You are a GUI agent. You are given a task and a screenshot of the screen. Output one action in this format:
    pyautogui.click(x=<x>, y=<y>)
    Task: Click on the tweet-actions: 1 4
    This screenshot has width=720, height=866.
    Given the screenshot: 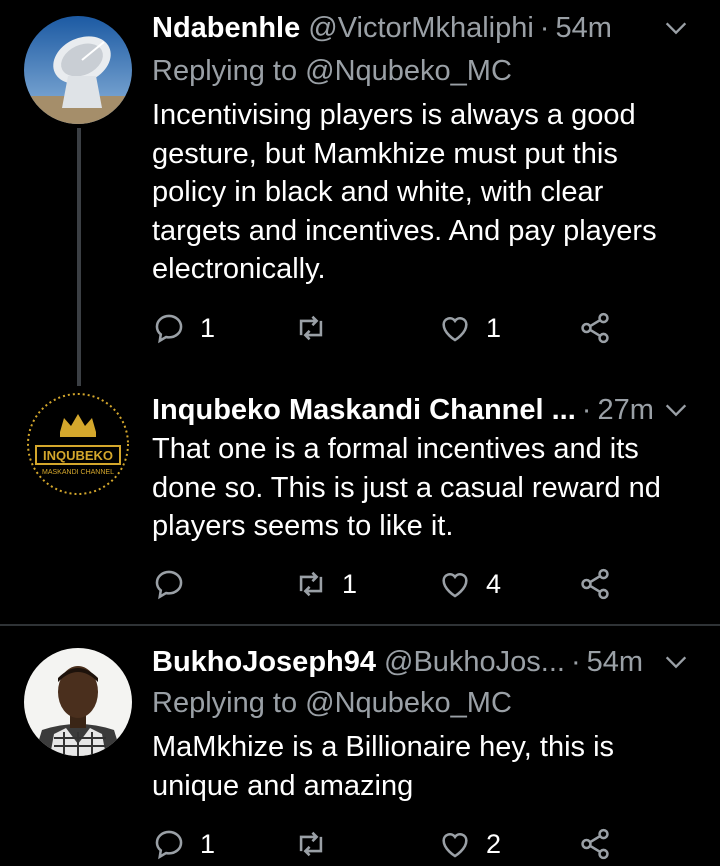 What is the action you would take?
    pyautogui.click(x=387, y=584)
    